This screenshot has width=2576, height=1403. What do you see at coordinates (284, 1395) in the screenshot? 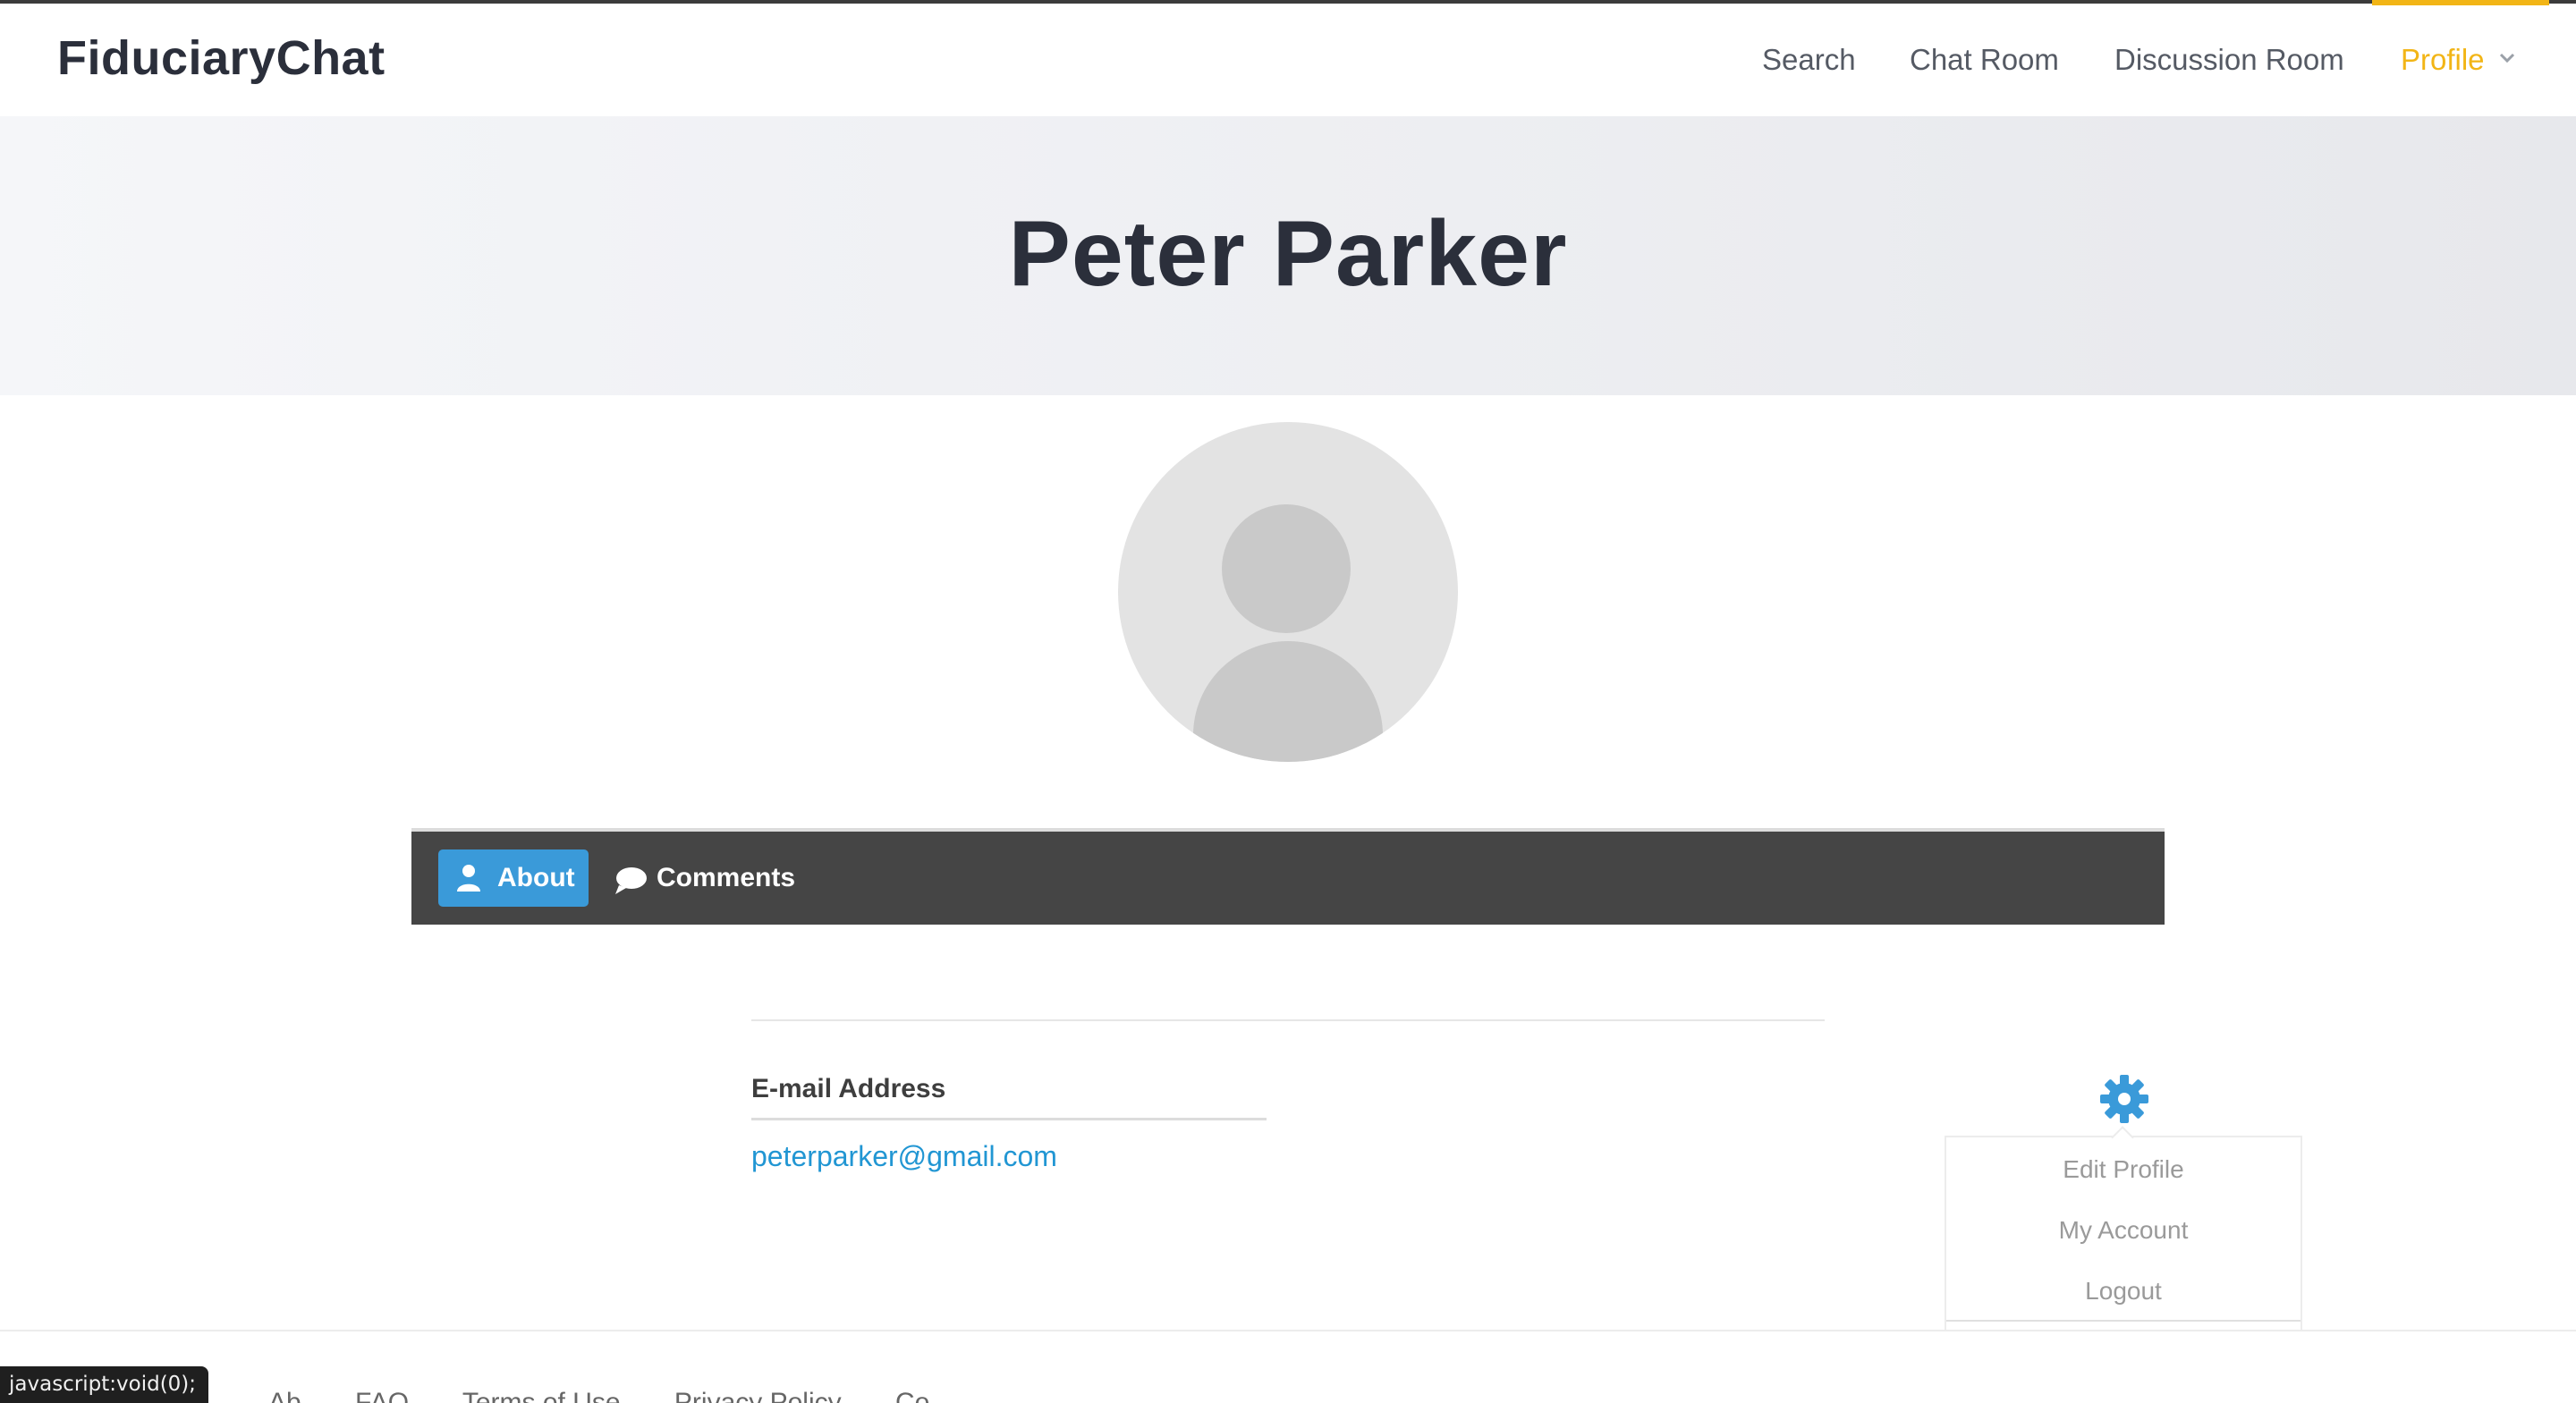
I see `footer-link-about: Ab` at bounding box center [284, 1395].